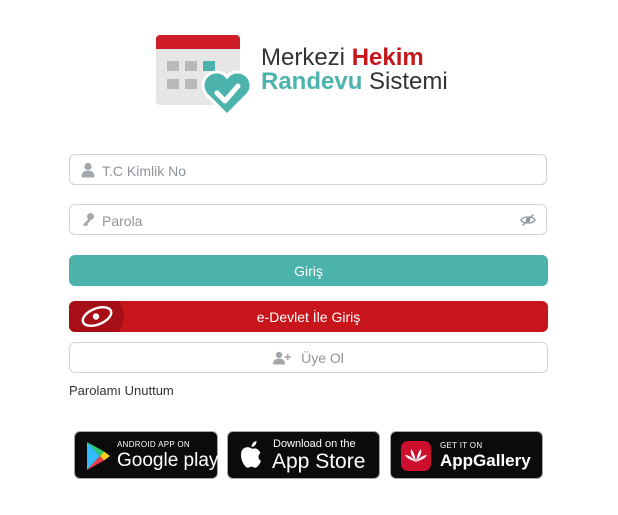 This screenshot has height=515, width=618. I want to click on password-field, so click(308, 220).